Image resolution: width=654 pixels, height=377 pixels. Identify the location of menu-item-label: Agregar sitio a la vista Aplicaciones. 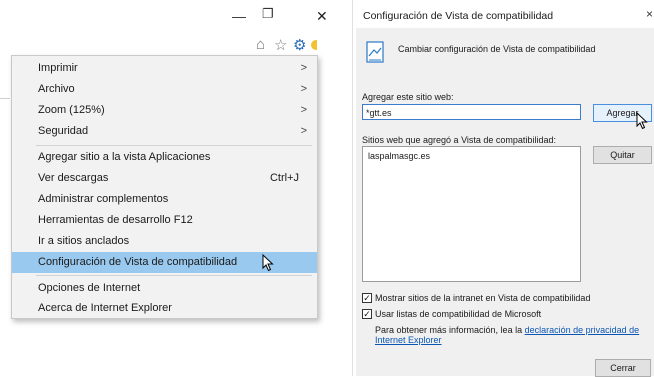
(124, 157).